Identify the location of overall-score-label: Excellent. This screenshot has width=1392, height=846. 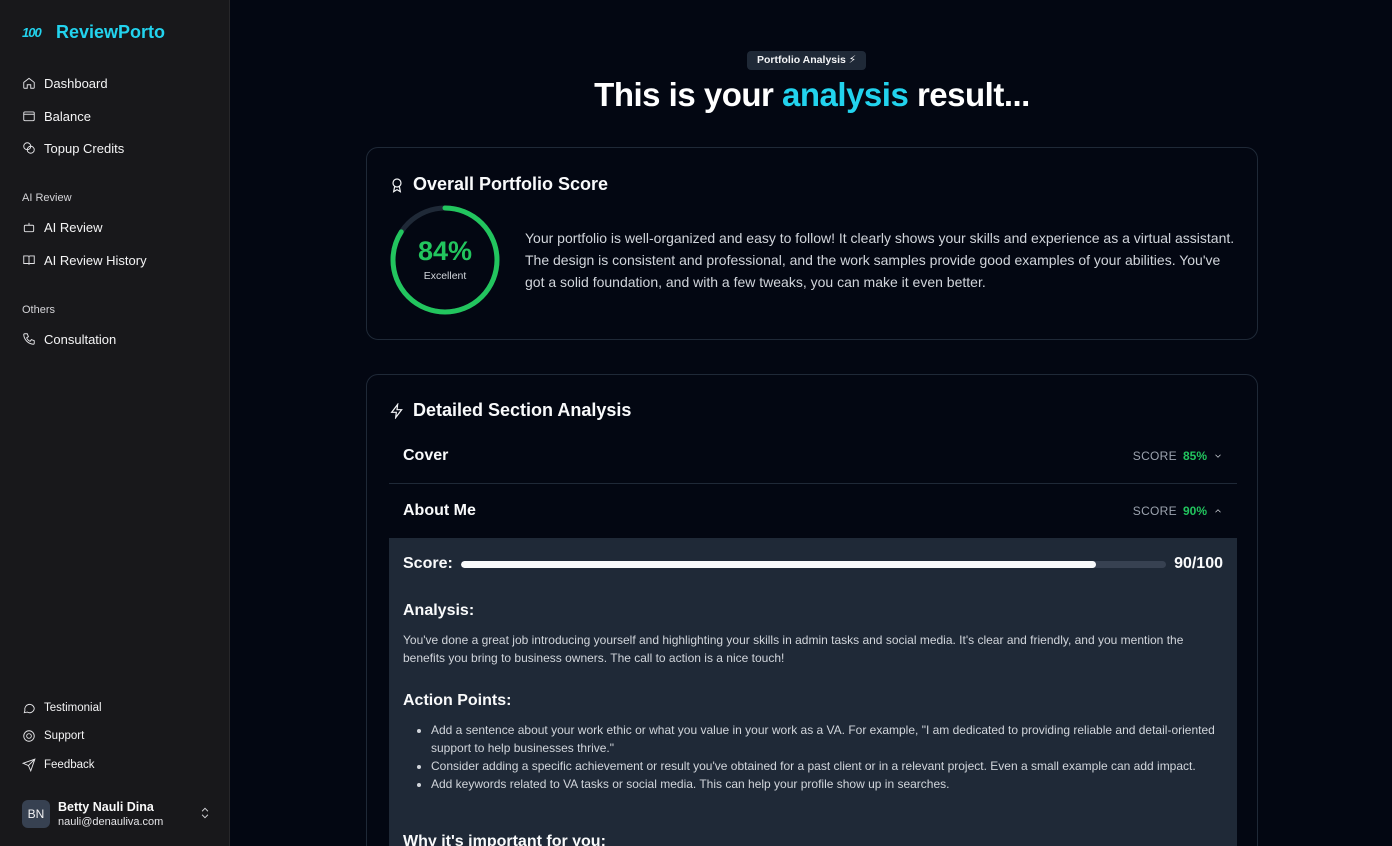
(445, 276).